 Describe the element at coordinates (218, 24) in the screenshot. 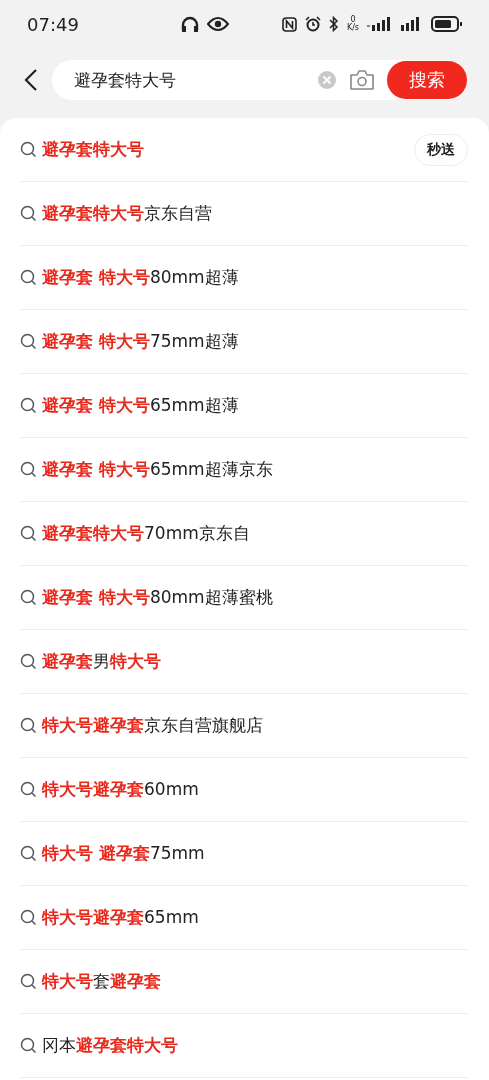

I see `eye-icon` at that location.